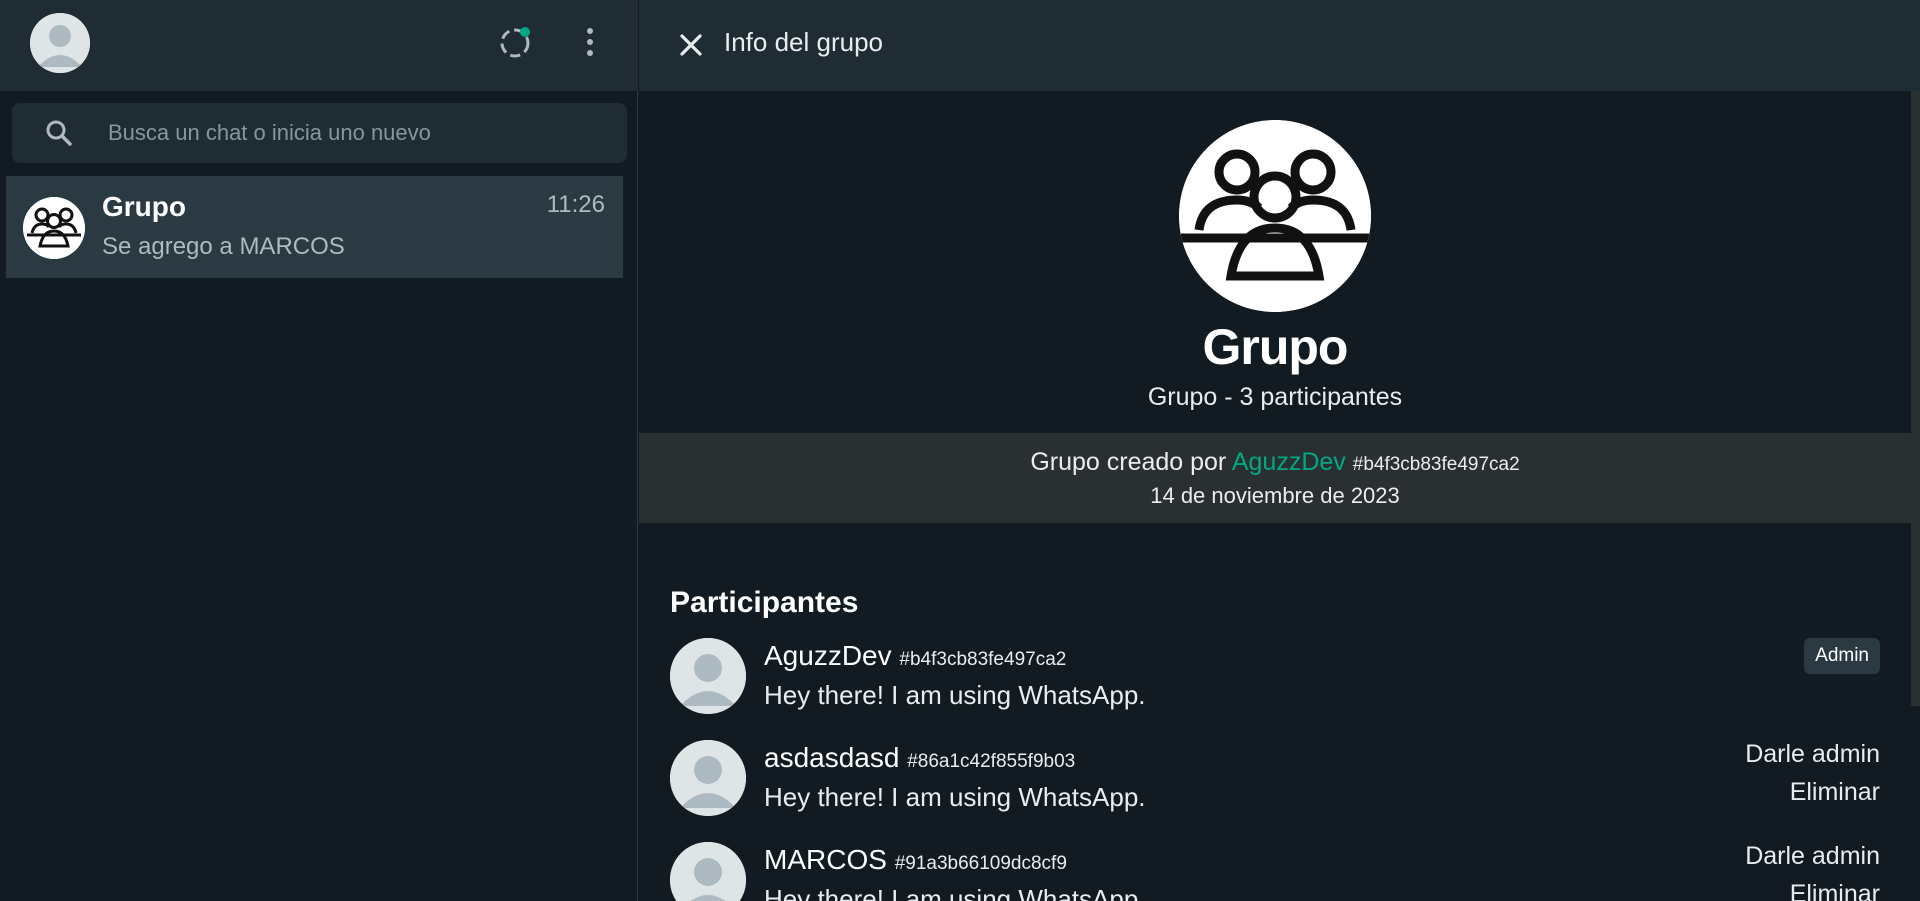  Describe the element at coordinates (691, 45) in the screenshot. I see `close-icon` at that location.